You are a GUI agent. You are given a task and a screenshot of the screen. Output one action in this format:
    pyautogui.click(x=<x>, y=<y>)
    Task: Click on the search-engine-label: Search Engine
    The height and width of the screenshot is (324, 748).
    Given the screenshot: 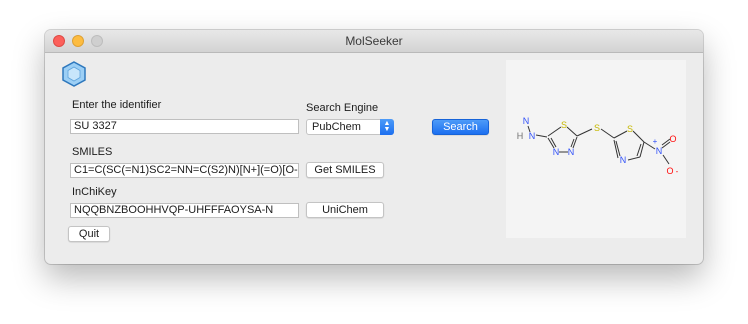 What is the action you would take?
    pyautogui.click(x=342, y=108)
    